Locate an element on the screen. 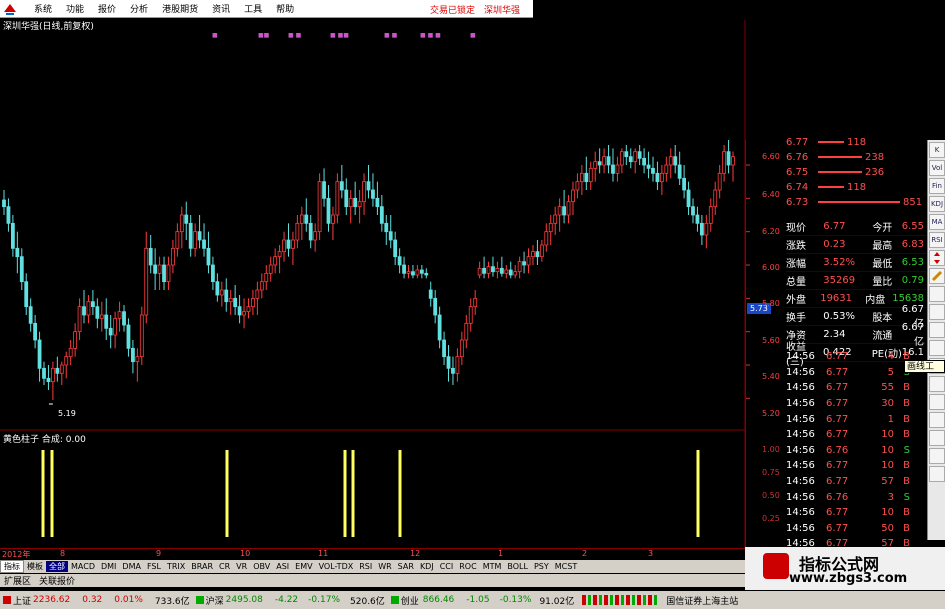 The height and width of the screenshot is (609, 945). tab-extension-area: 扩展区 is located at coordinates (17, 580).